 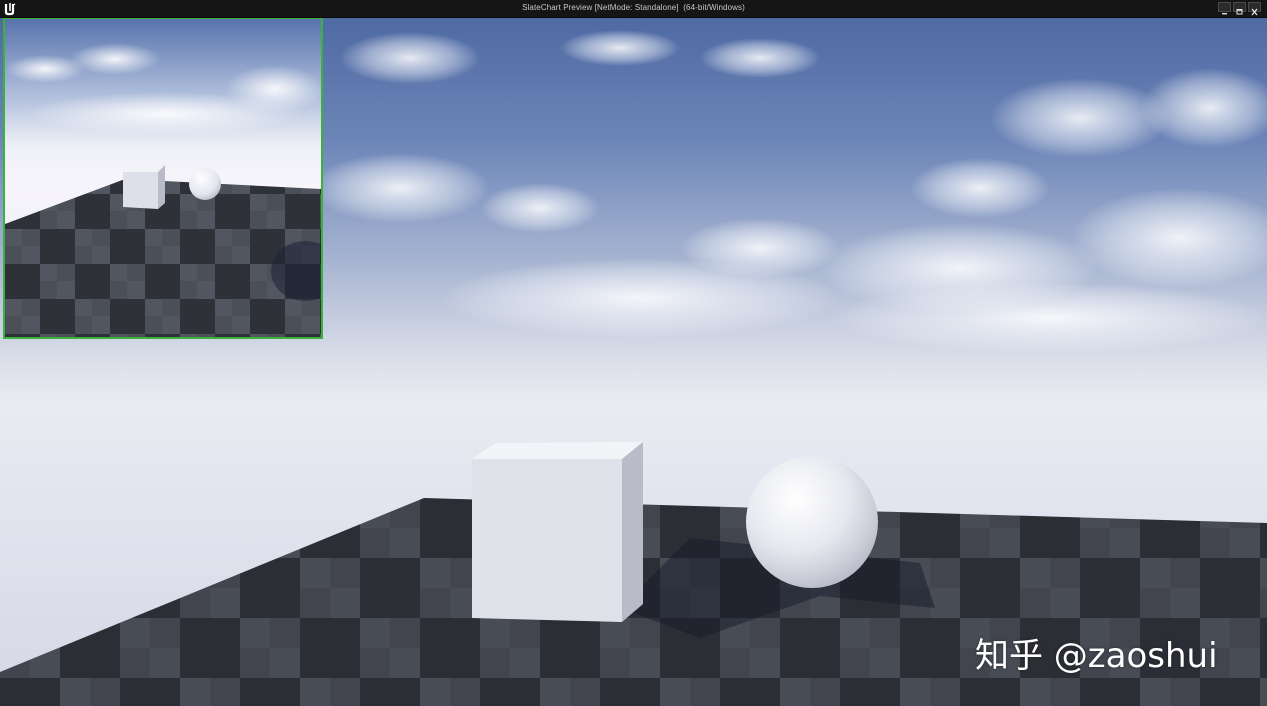 What do you see at coordinates (144, 187) in the screenshot?
I see `pip-cube` at bounding box center [144, 187].